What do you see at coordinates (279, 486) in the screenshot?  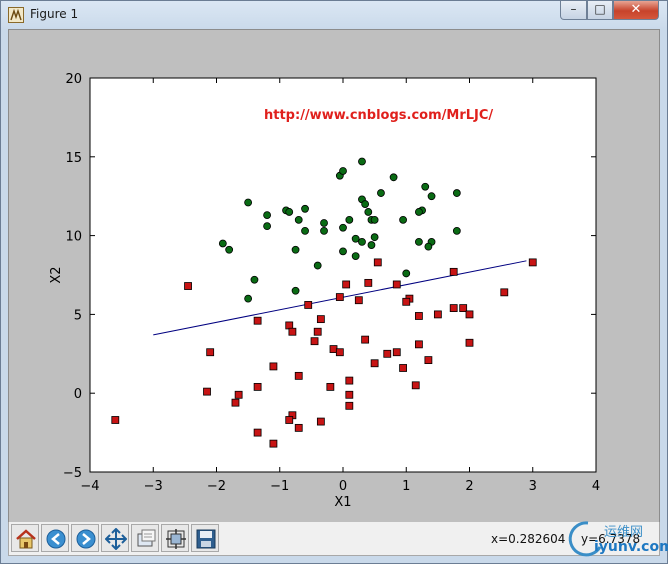 I see `x-tick-label: −1` at bounding box center [279, 486].